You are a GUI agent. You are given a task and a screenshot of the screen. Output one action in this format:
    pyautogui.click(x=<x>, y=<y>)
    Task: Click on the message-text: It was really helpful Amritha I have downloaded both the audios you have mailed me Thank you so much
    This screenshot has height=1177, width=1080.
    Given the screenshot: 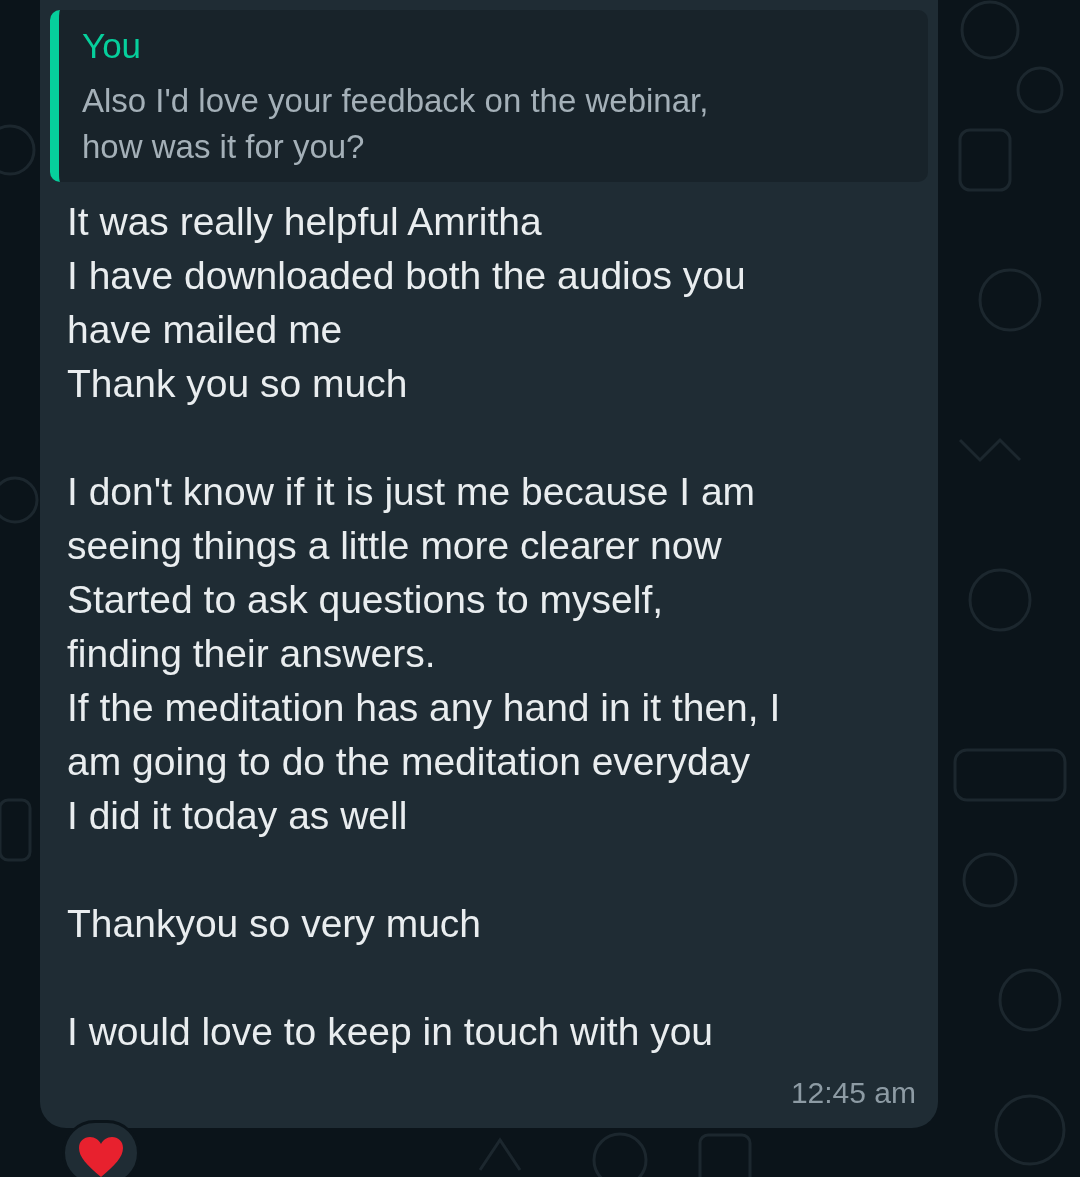 What is the action you would take?
    pyautogui.click(x=407, y=303)
    